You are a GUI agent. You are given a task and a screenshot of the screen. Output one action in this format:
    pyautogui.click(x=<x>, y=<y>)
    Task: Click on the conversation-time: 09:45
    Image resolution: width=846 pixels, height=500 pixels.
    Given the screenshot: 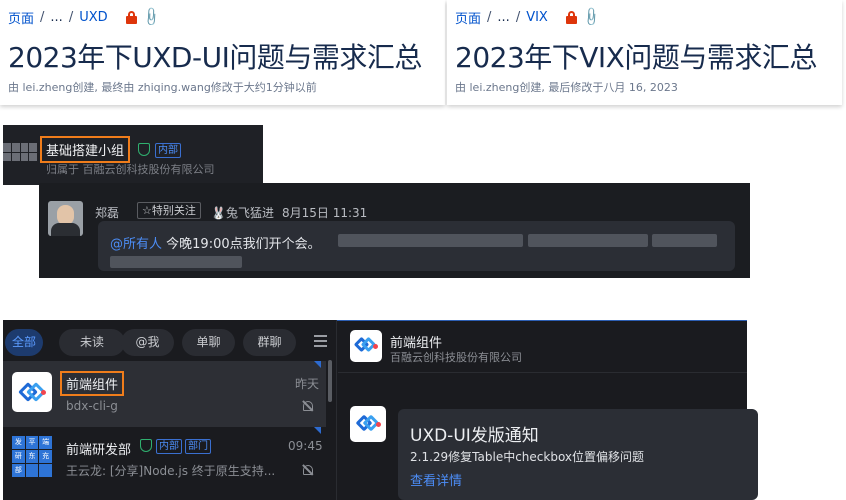 What is the action you would take?
    pyautogui.click(x=305, y=446)
    